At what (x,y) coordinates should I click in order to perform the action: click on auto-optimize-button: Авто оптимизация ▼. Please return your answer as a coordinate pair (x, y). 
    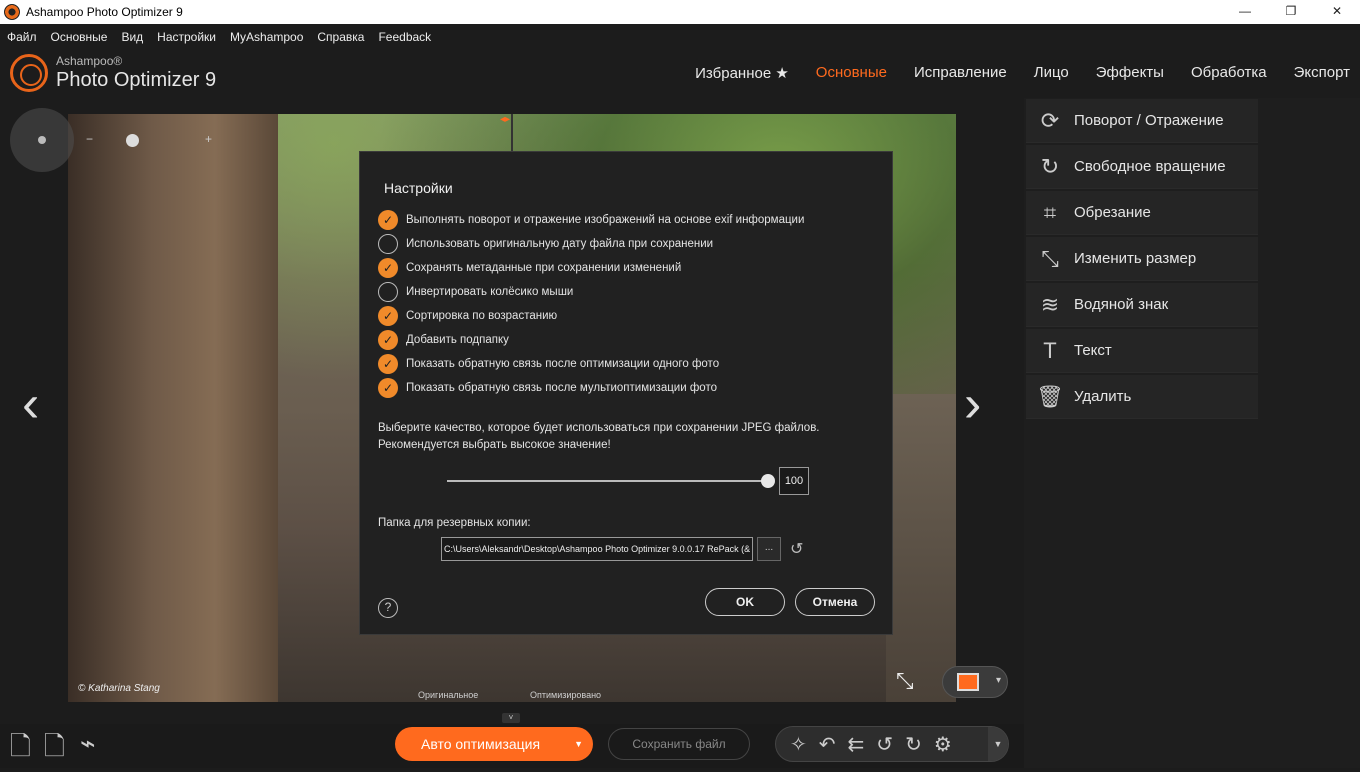
    Looking at the image, I should click on (494, 744).